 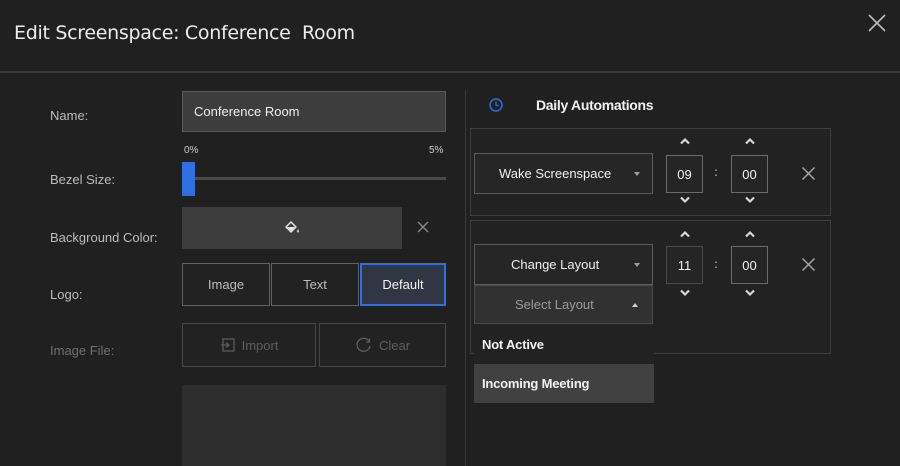 What do you see at coordinates (564, 383) in the screenshot?
I see `layout-option-incoming-meeting: Incoming Meeting` at bounding box center [564, 383].